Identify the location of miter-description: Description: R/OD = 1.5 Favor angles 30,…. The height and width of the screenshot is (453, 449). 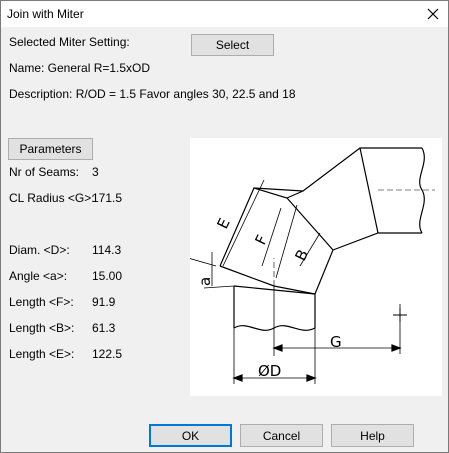
(152, 94).